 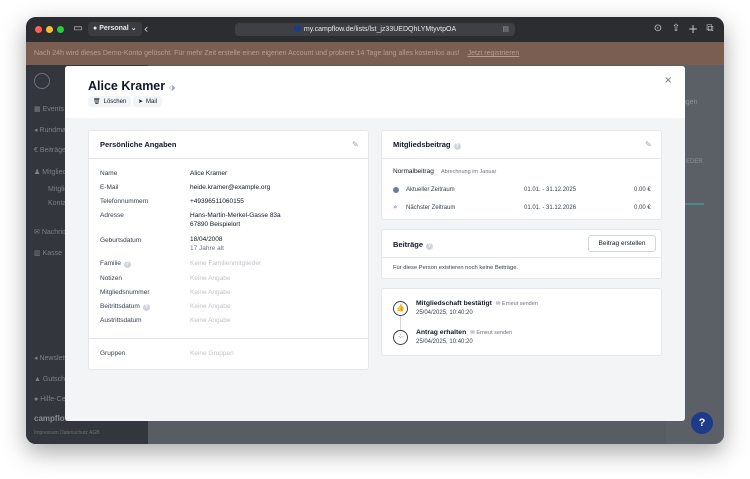 I want to click on minimize-window-button, so click(x=49, y=29).